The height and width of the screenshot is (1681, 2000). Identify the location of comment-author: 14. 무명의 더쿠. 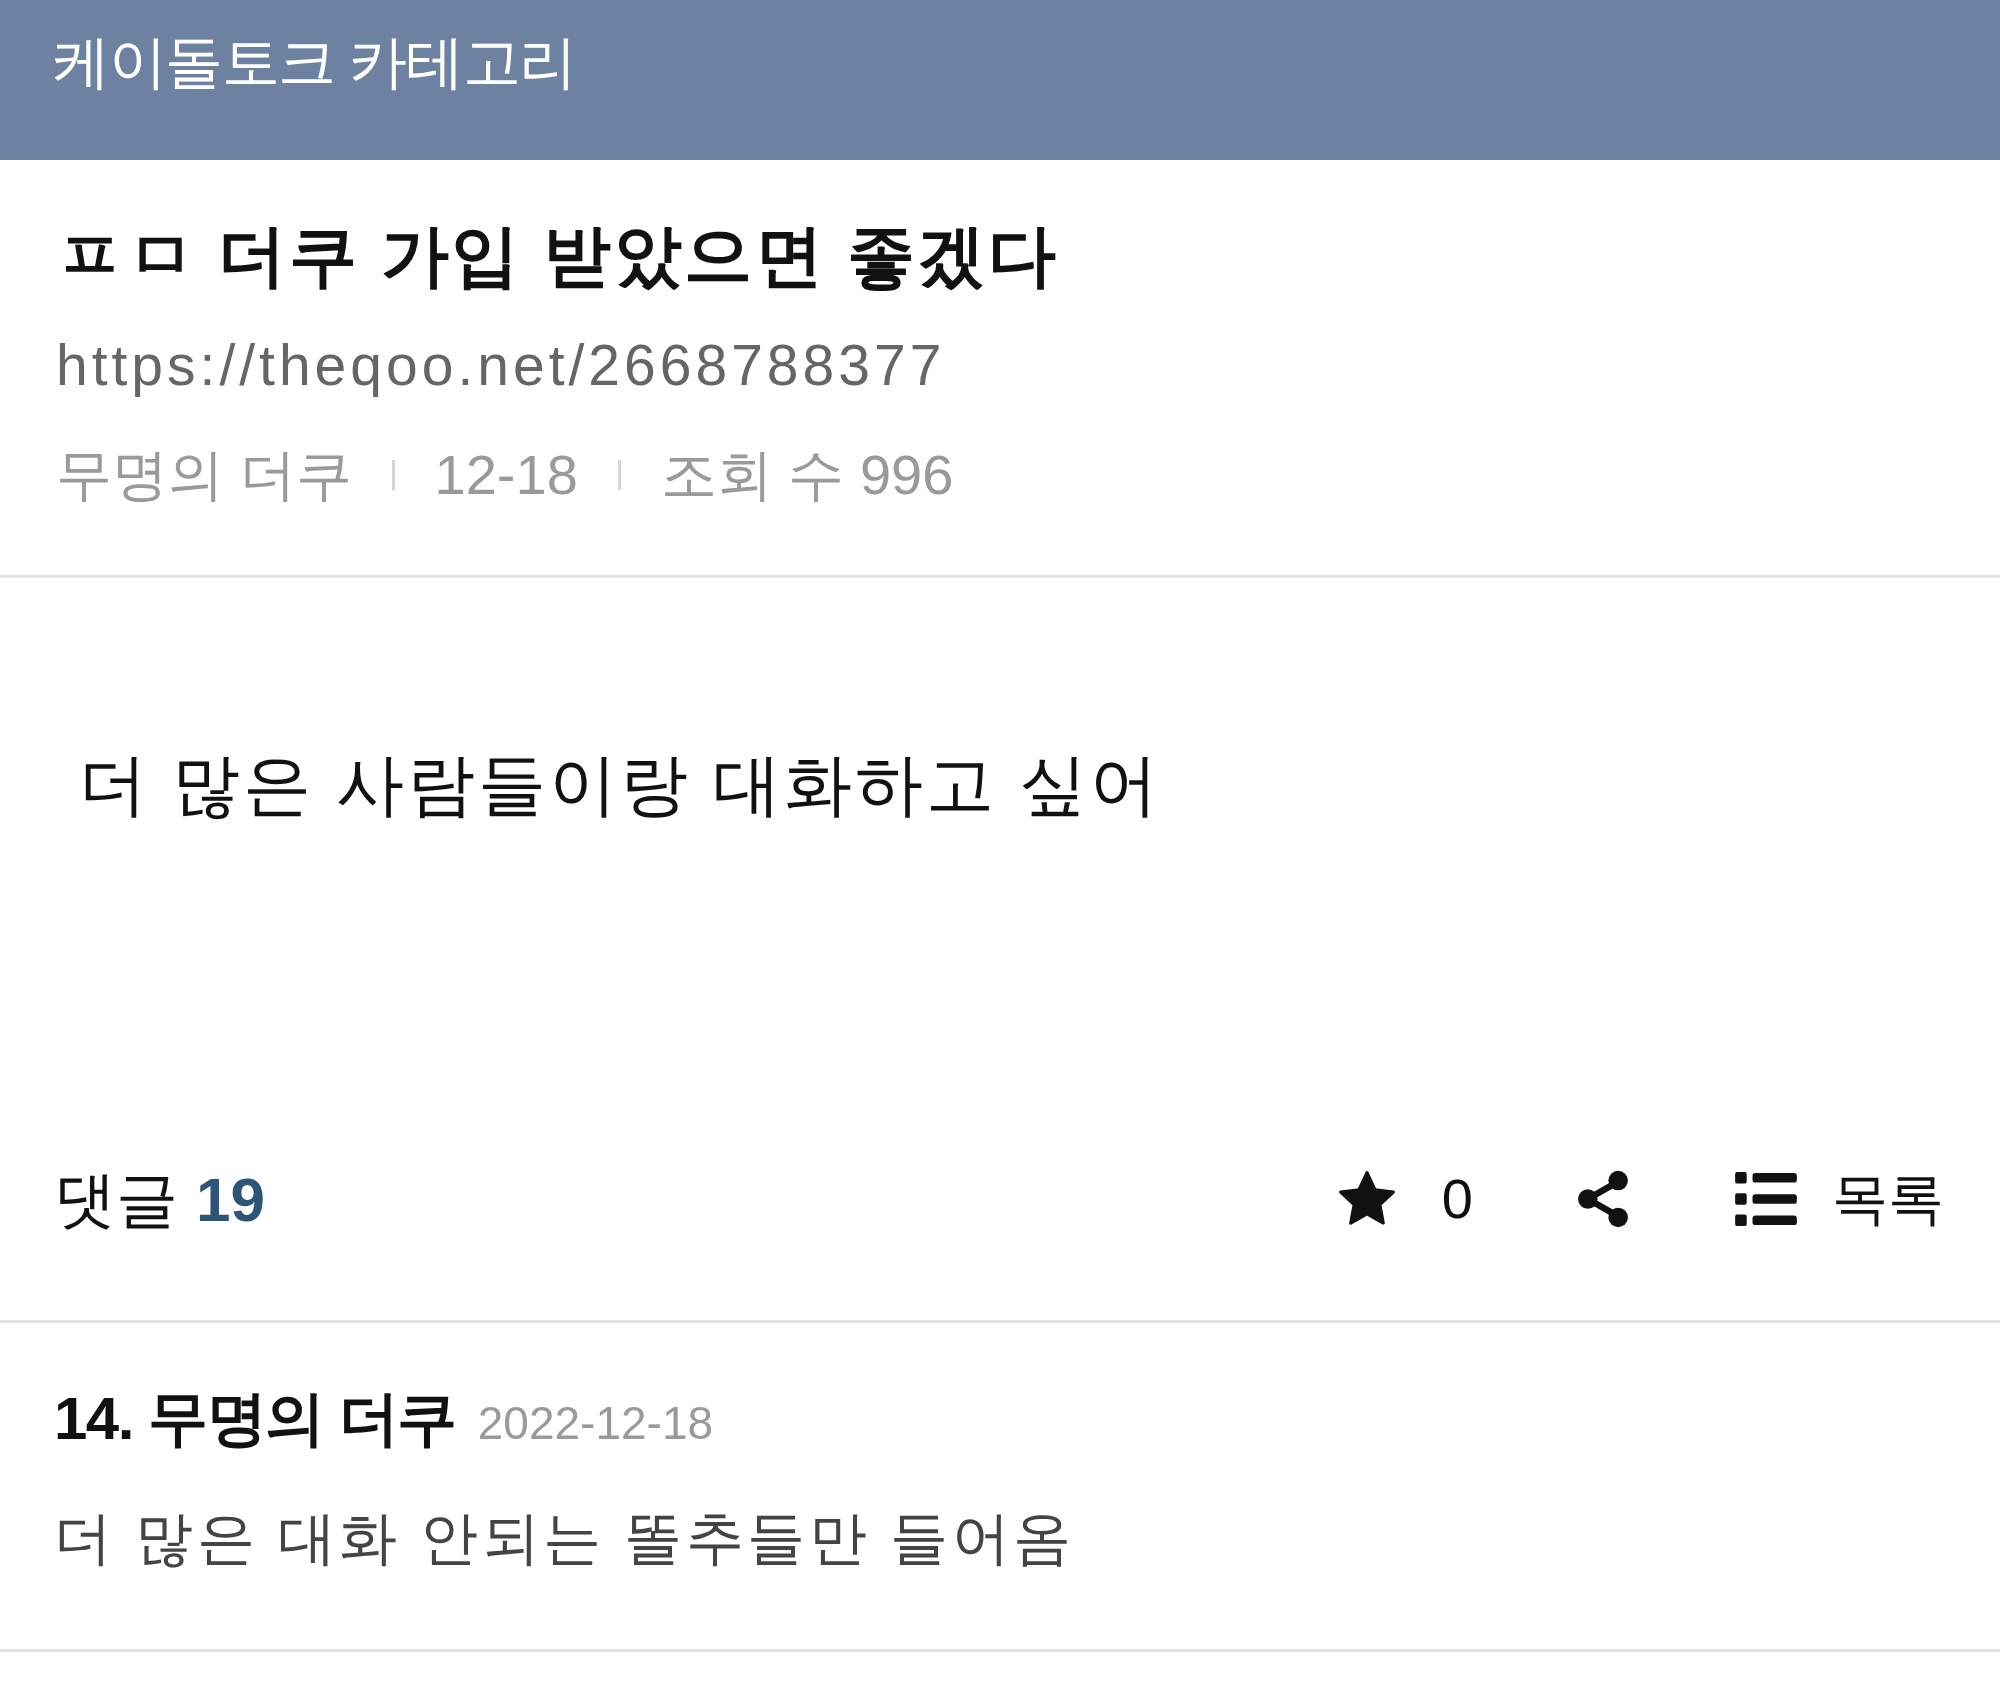
(255, 1419).